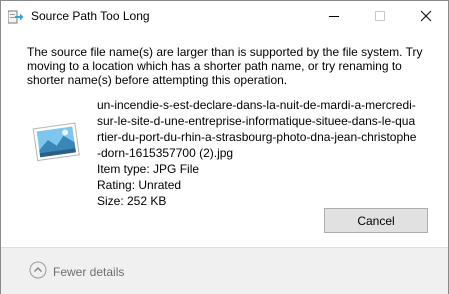 The image size is (449, 294). I want to click on title-bar: Source Path Too Long, so click(224, 16).